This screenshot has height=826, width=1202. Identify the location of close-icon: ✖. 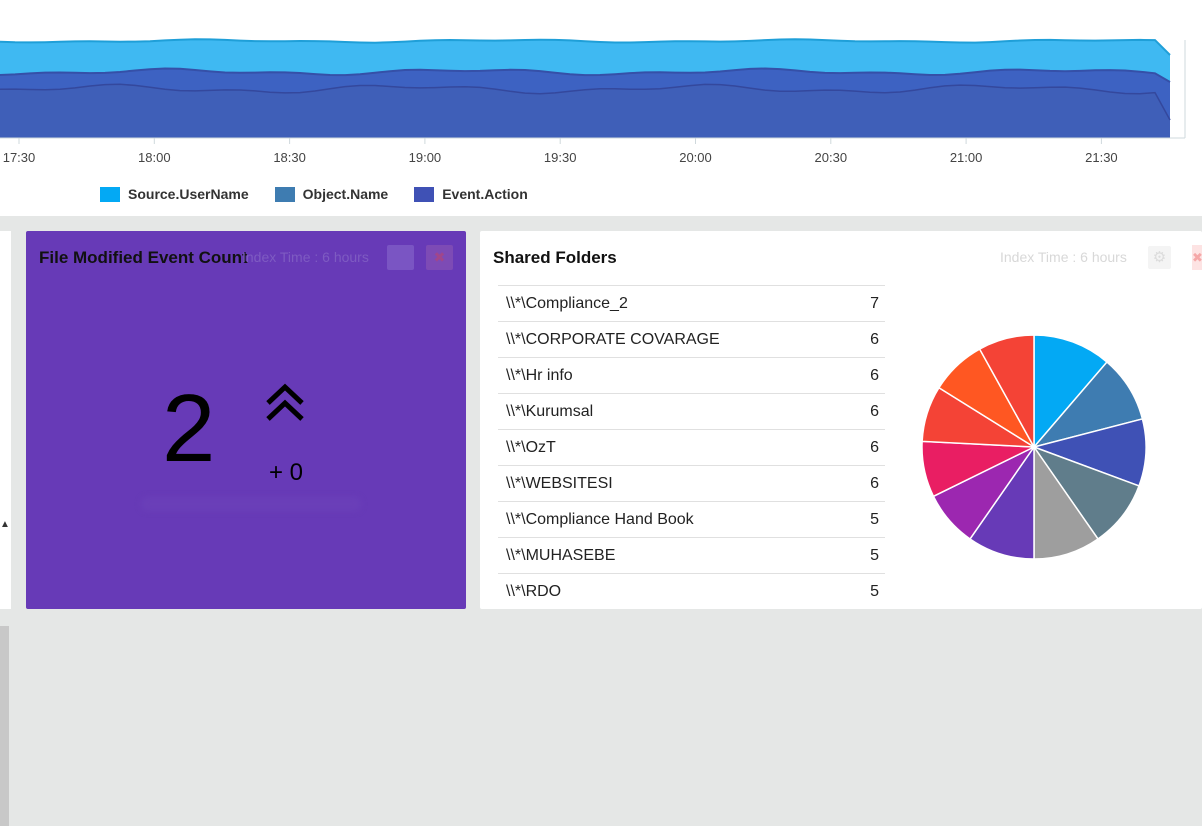
(1197, 257).